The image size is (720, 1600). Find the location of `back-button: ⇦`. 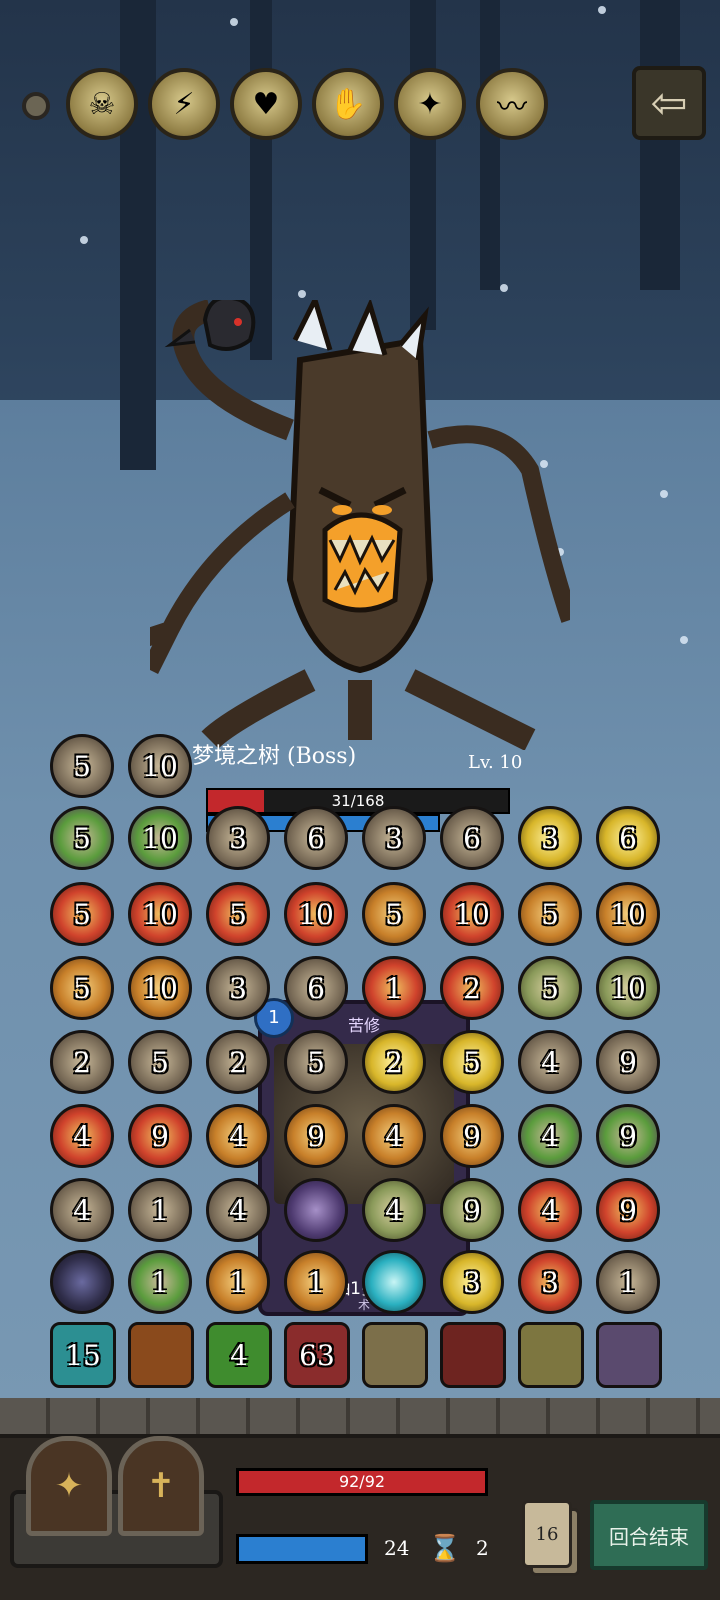

back-button: ⇦ is located at coordinates (669, 103).